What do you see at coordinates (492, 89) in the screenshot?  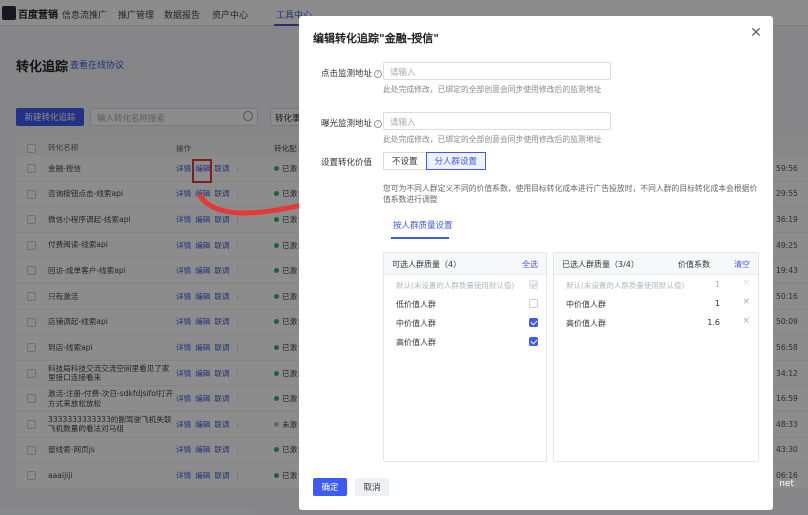 I see `click-url-tip: 此处完成修改，已绑定的全部创意会同步使用修改后的监测地址` at bounding box center [492, 89].